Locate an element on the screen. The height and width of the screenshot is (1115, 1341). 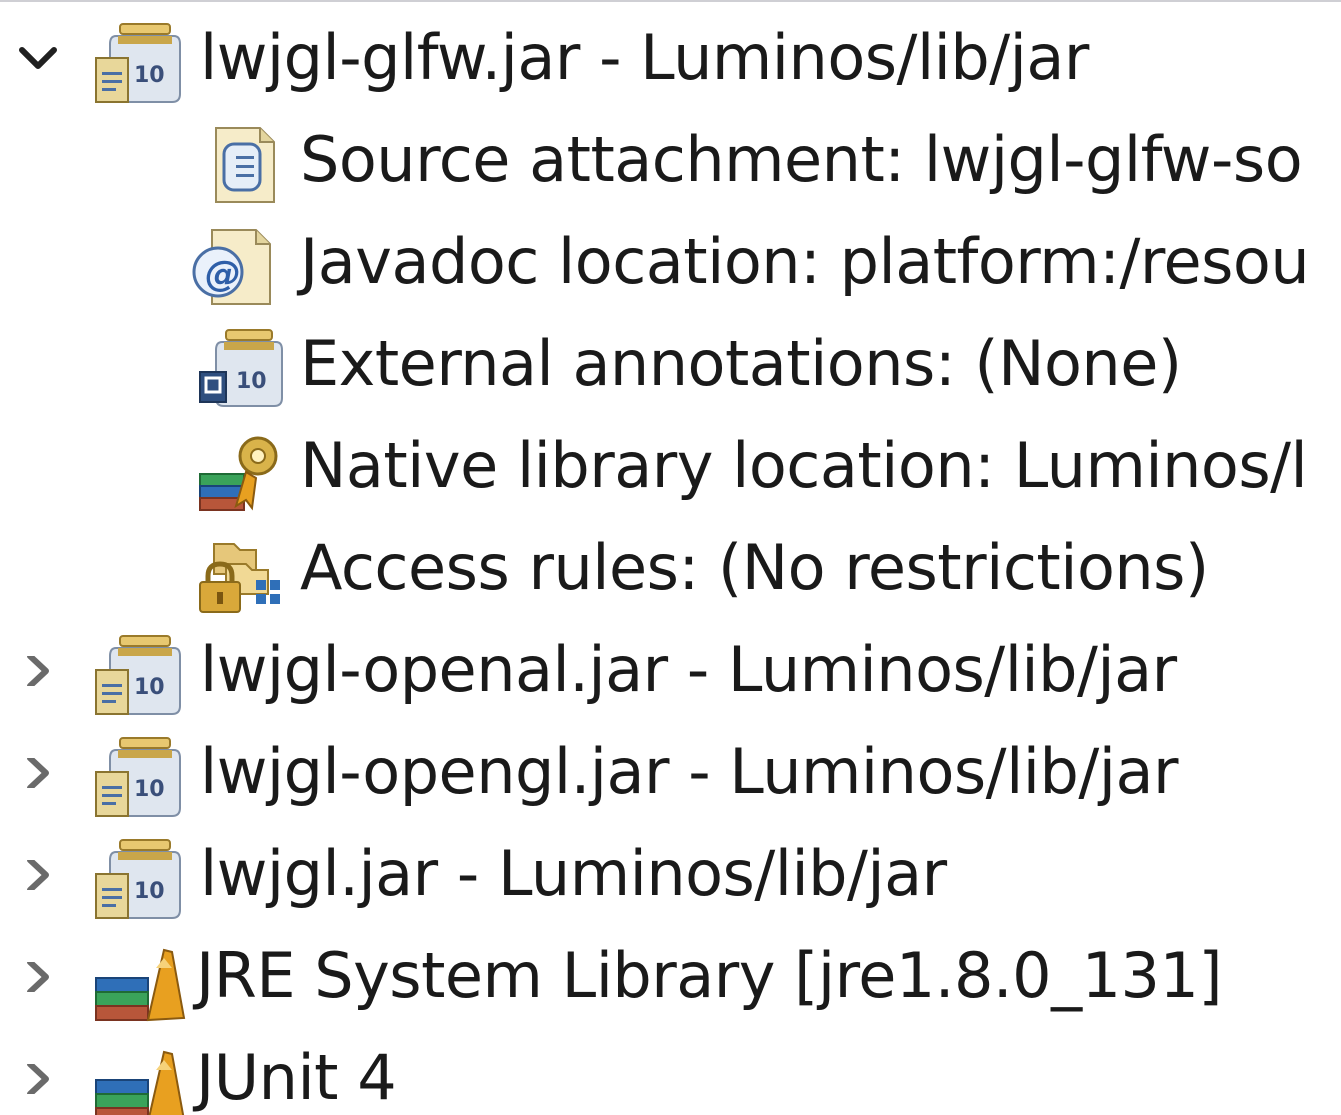
tree-item-lwjgl-glfw-jar: lwjgl-glfw.jar - Luminos/lib/jar is located at coordinates (670, 59).